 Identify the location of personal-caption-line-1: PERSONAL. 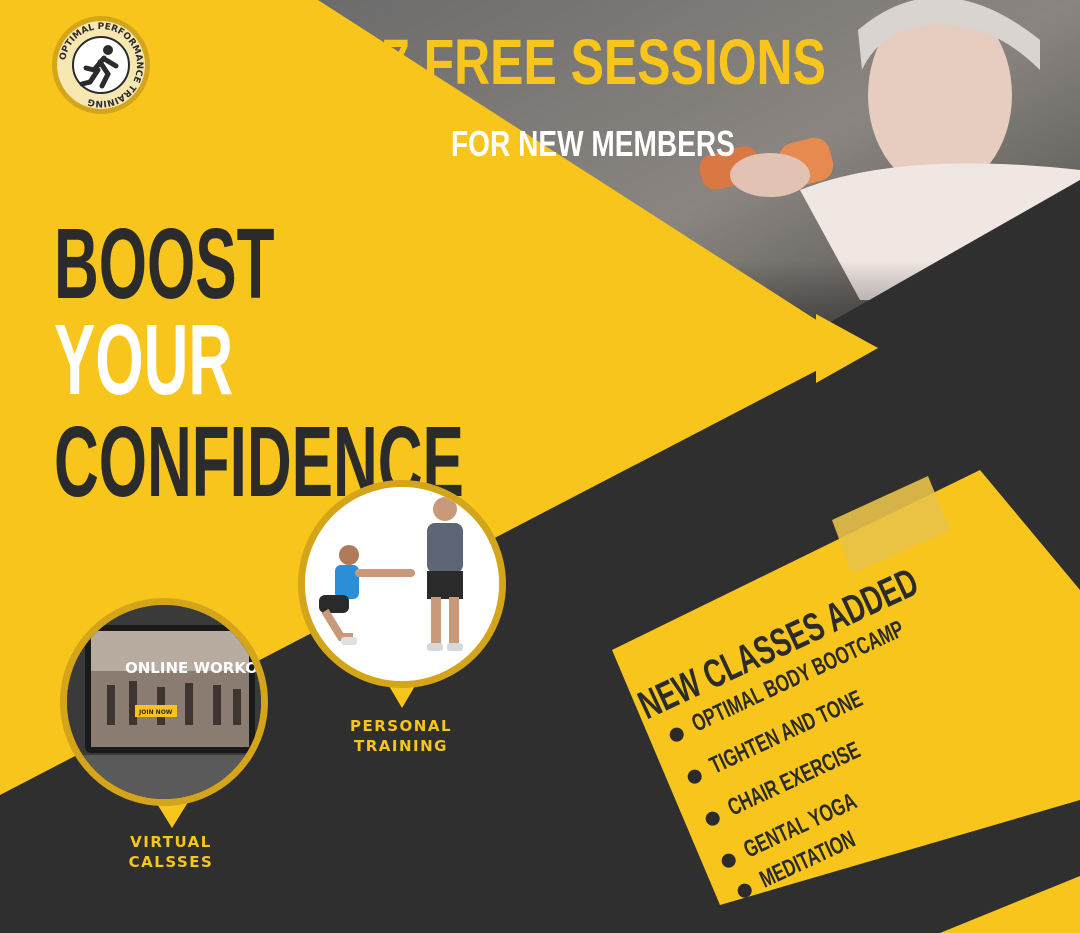
(401, 726).